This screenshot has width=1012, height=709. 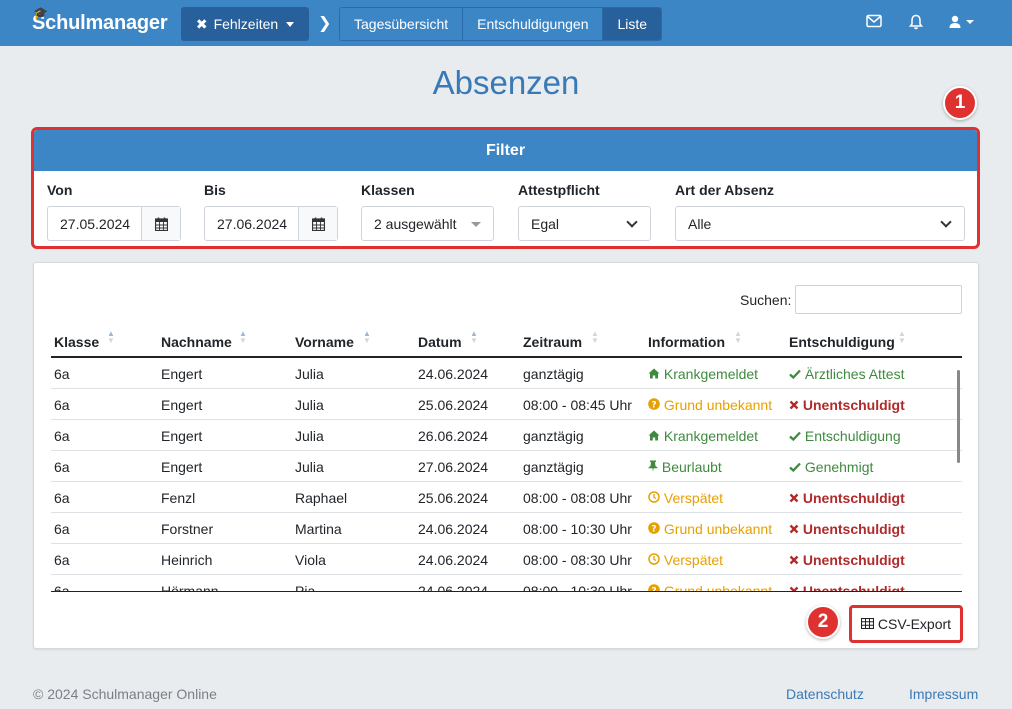 I want to click on art-der-absenz-select: Alle, so click(x=820, y=223).